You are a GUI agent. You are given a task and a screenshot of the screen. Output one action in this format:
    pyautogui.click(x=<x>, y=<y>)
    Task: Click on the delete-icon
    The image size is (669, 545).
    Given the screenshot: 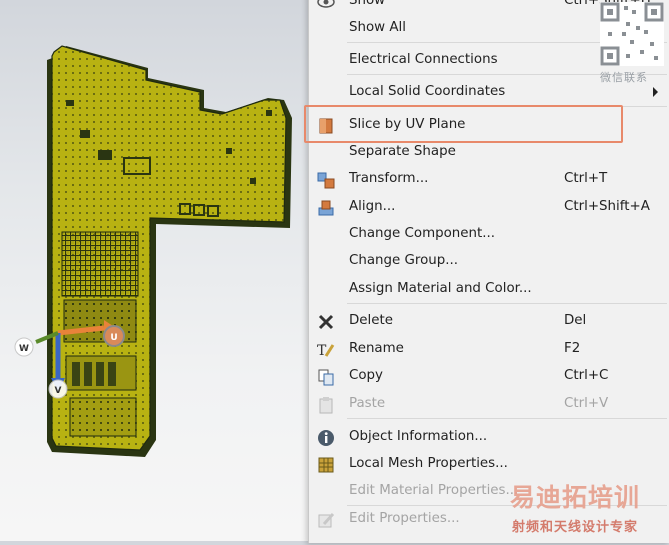 What is the action you would take?
    pyautogui.click(x=326, y=322)
    